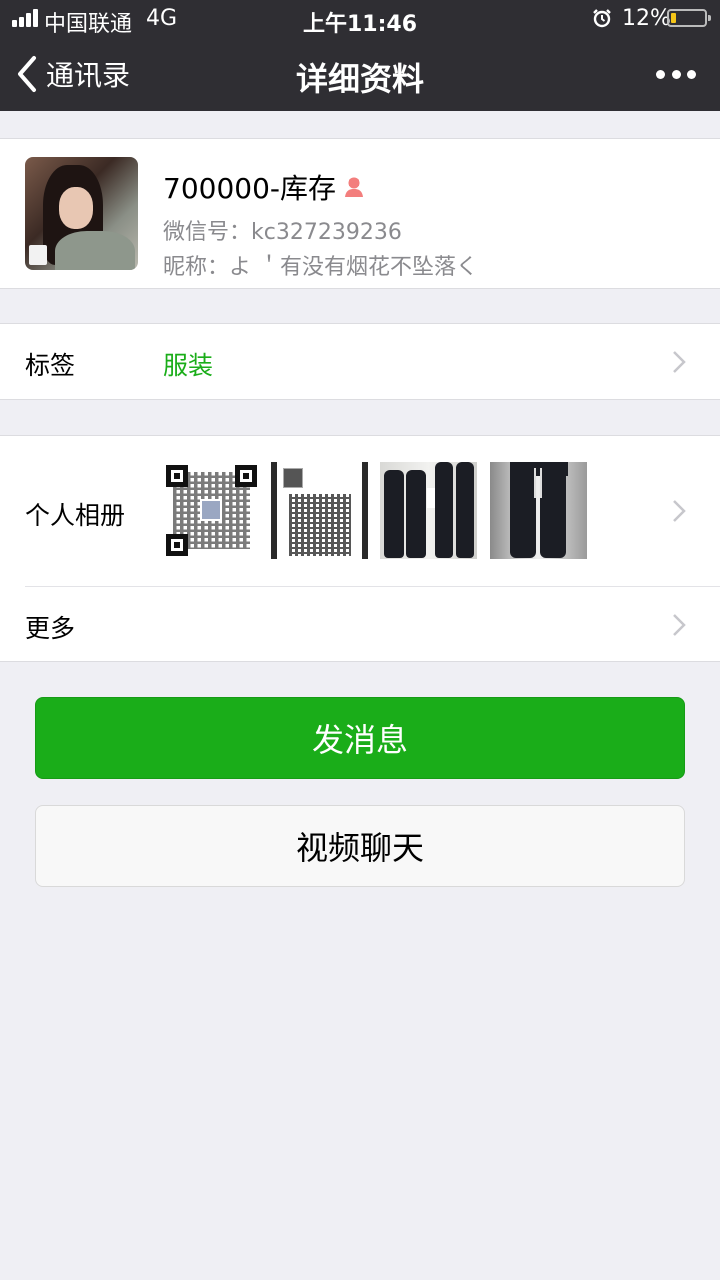 The width and height of the screenshot is (720, 1280). Describe the element at coordinates (360, 361) in the screenshot. I see `tag-row: 标签 服装` at that location.